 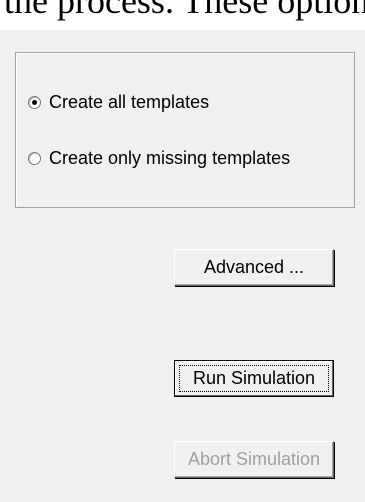 I want to click on radio-create-missing-templates: Create only missing templates, so click(x=159, y=158).